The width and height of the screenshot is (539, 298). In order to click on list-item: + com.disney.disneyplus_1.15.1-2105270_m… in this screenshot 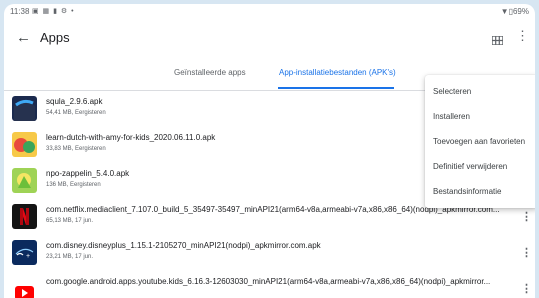, I will do `click(269, 253)`.